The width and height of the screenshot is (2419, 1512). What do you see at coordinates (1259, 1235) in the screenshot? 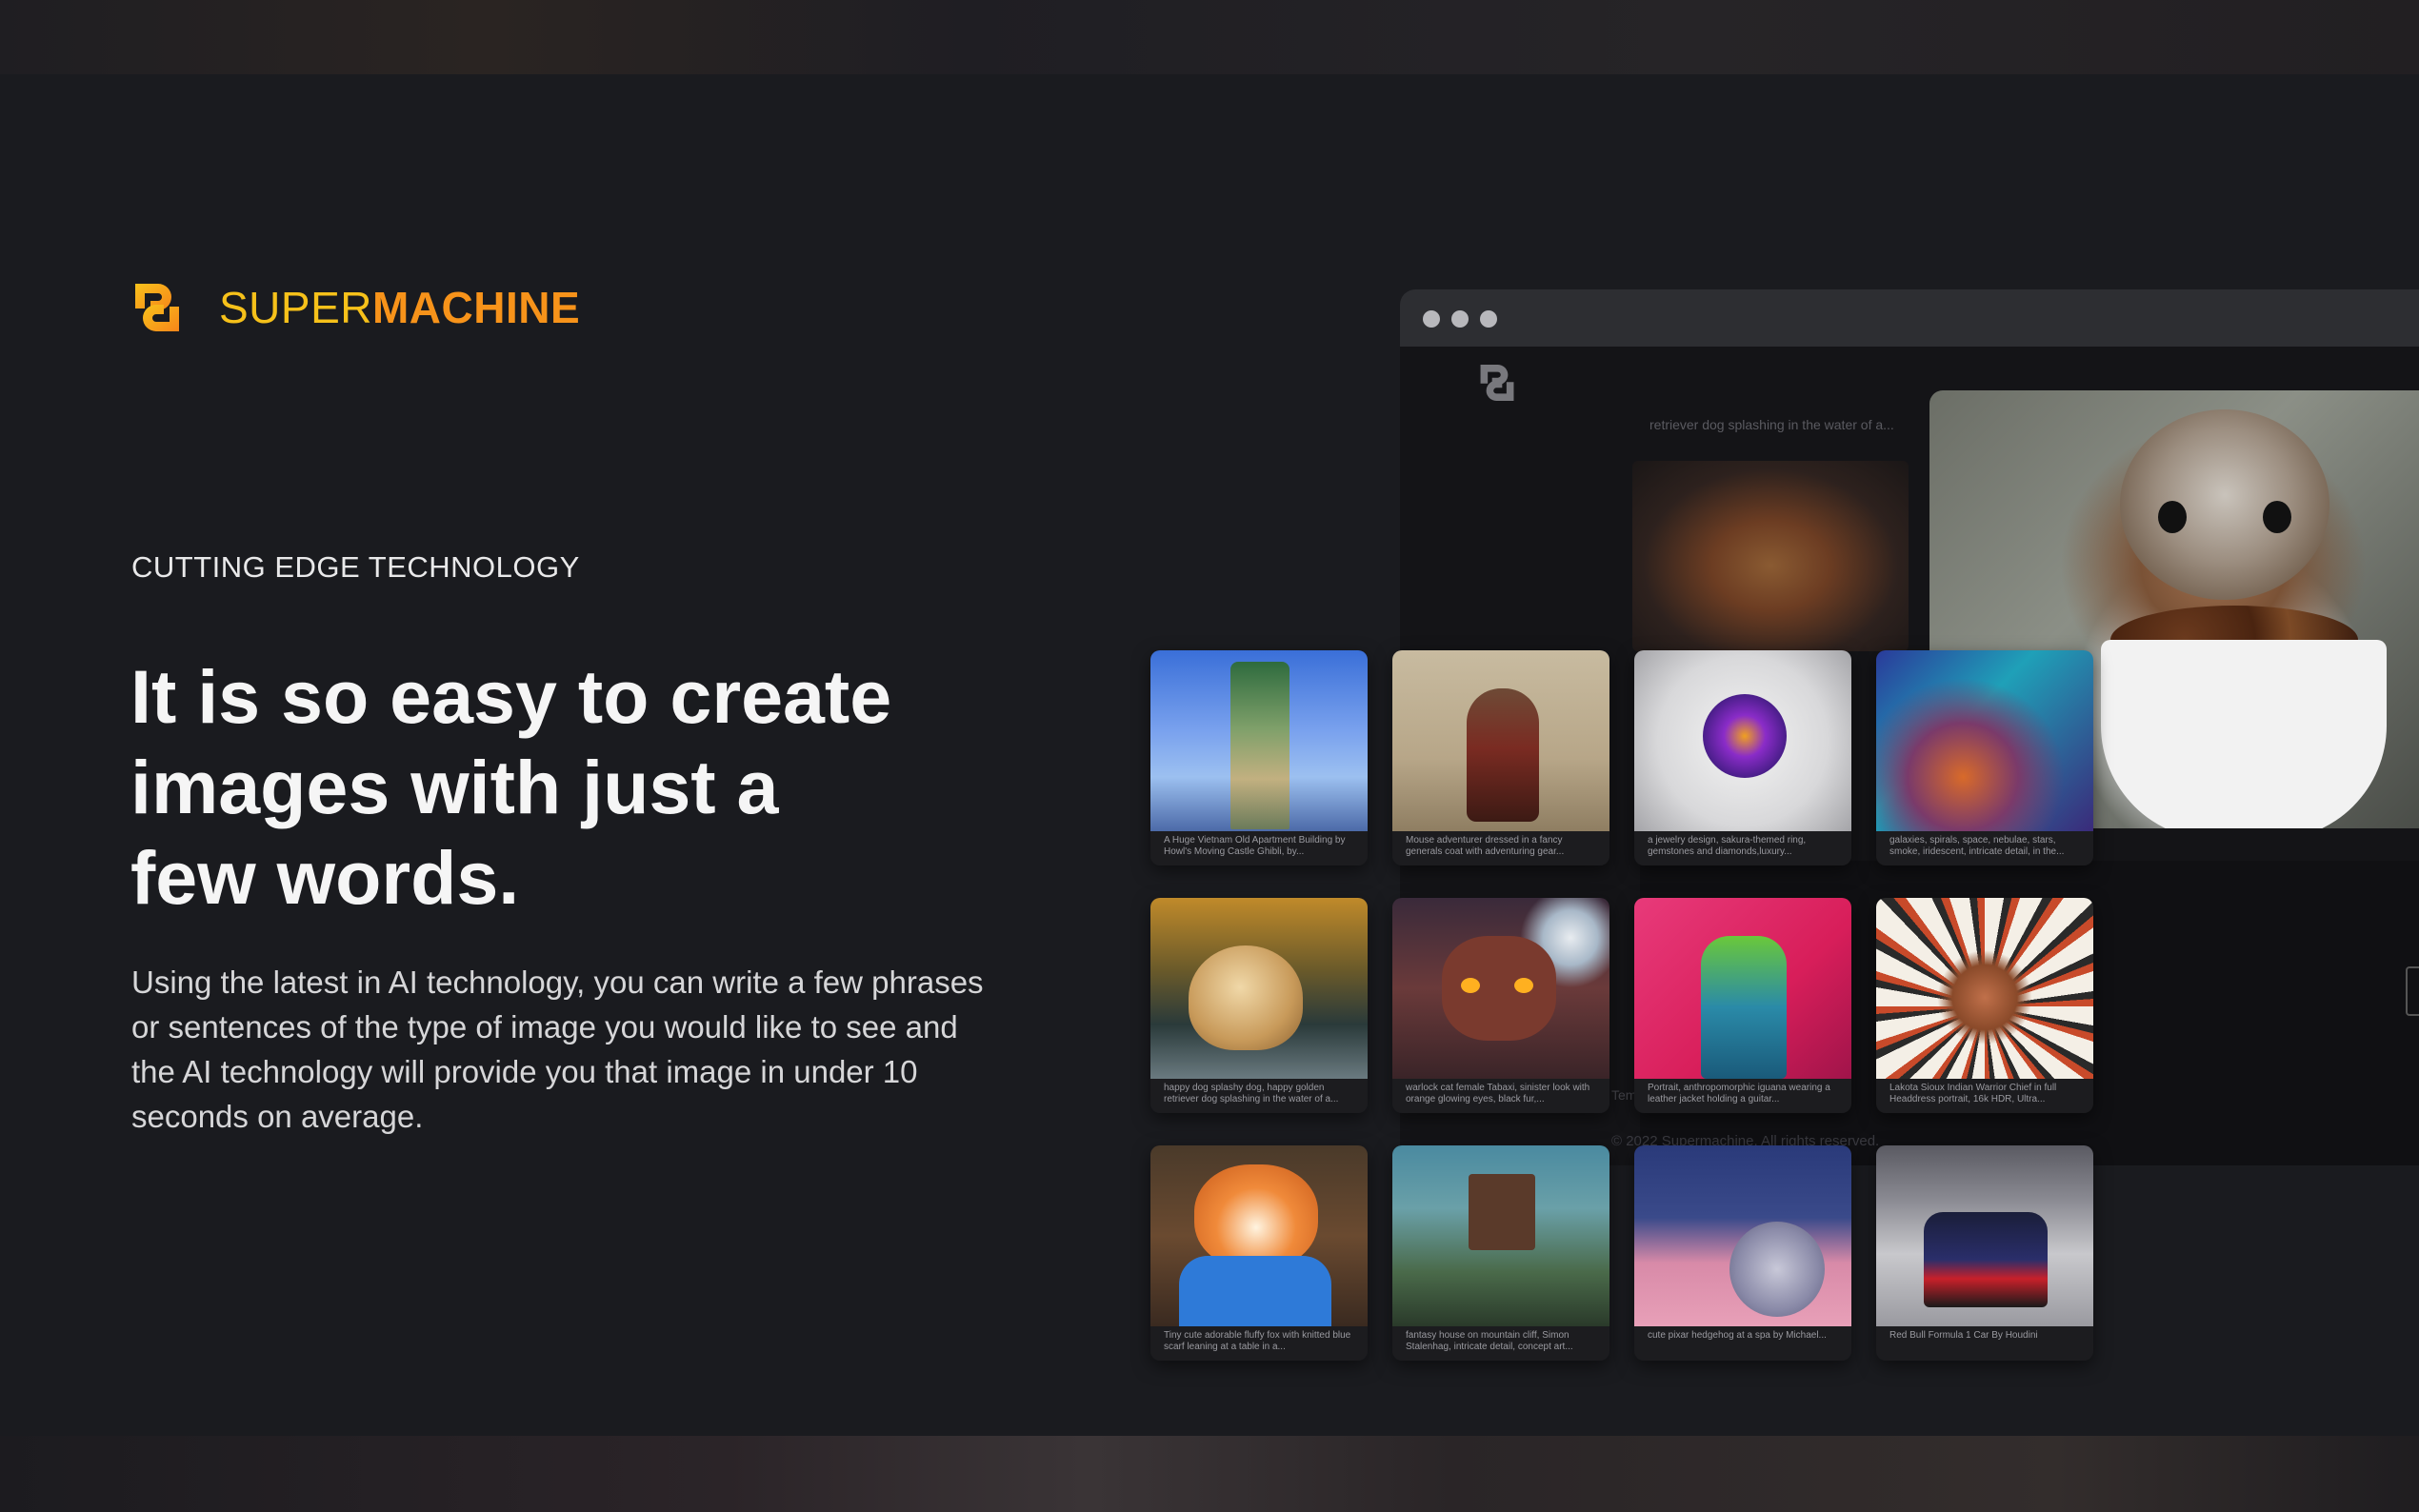
I see `fox-scarf-art` at bounding box center [1259, 1235].